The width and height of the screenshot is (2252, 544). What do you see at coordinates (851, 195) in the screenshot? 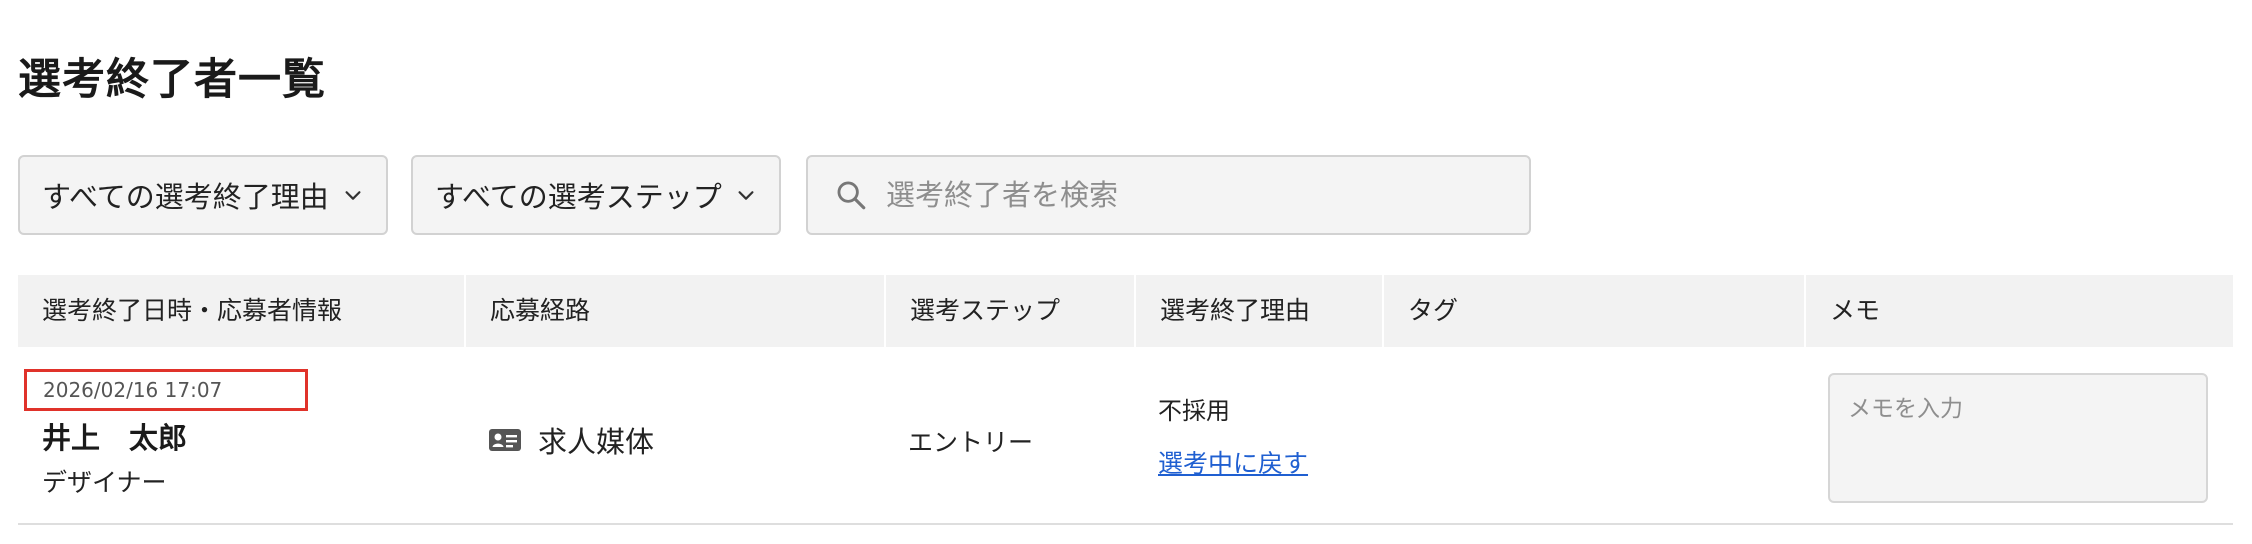
I see `search-icon` at bounding box center [851, 195].